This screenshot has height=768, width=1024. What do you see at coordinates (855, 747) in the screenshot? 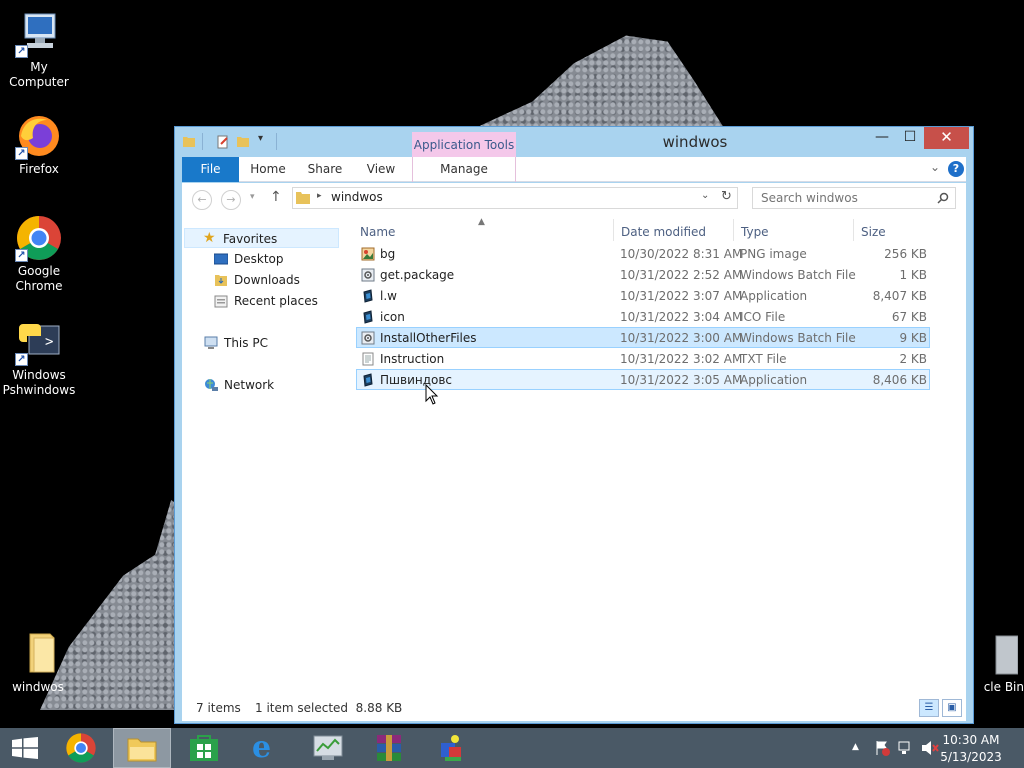
I see `show-hidden-icons-button: ▲` at bounding box center [855, 747].